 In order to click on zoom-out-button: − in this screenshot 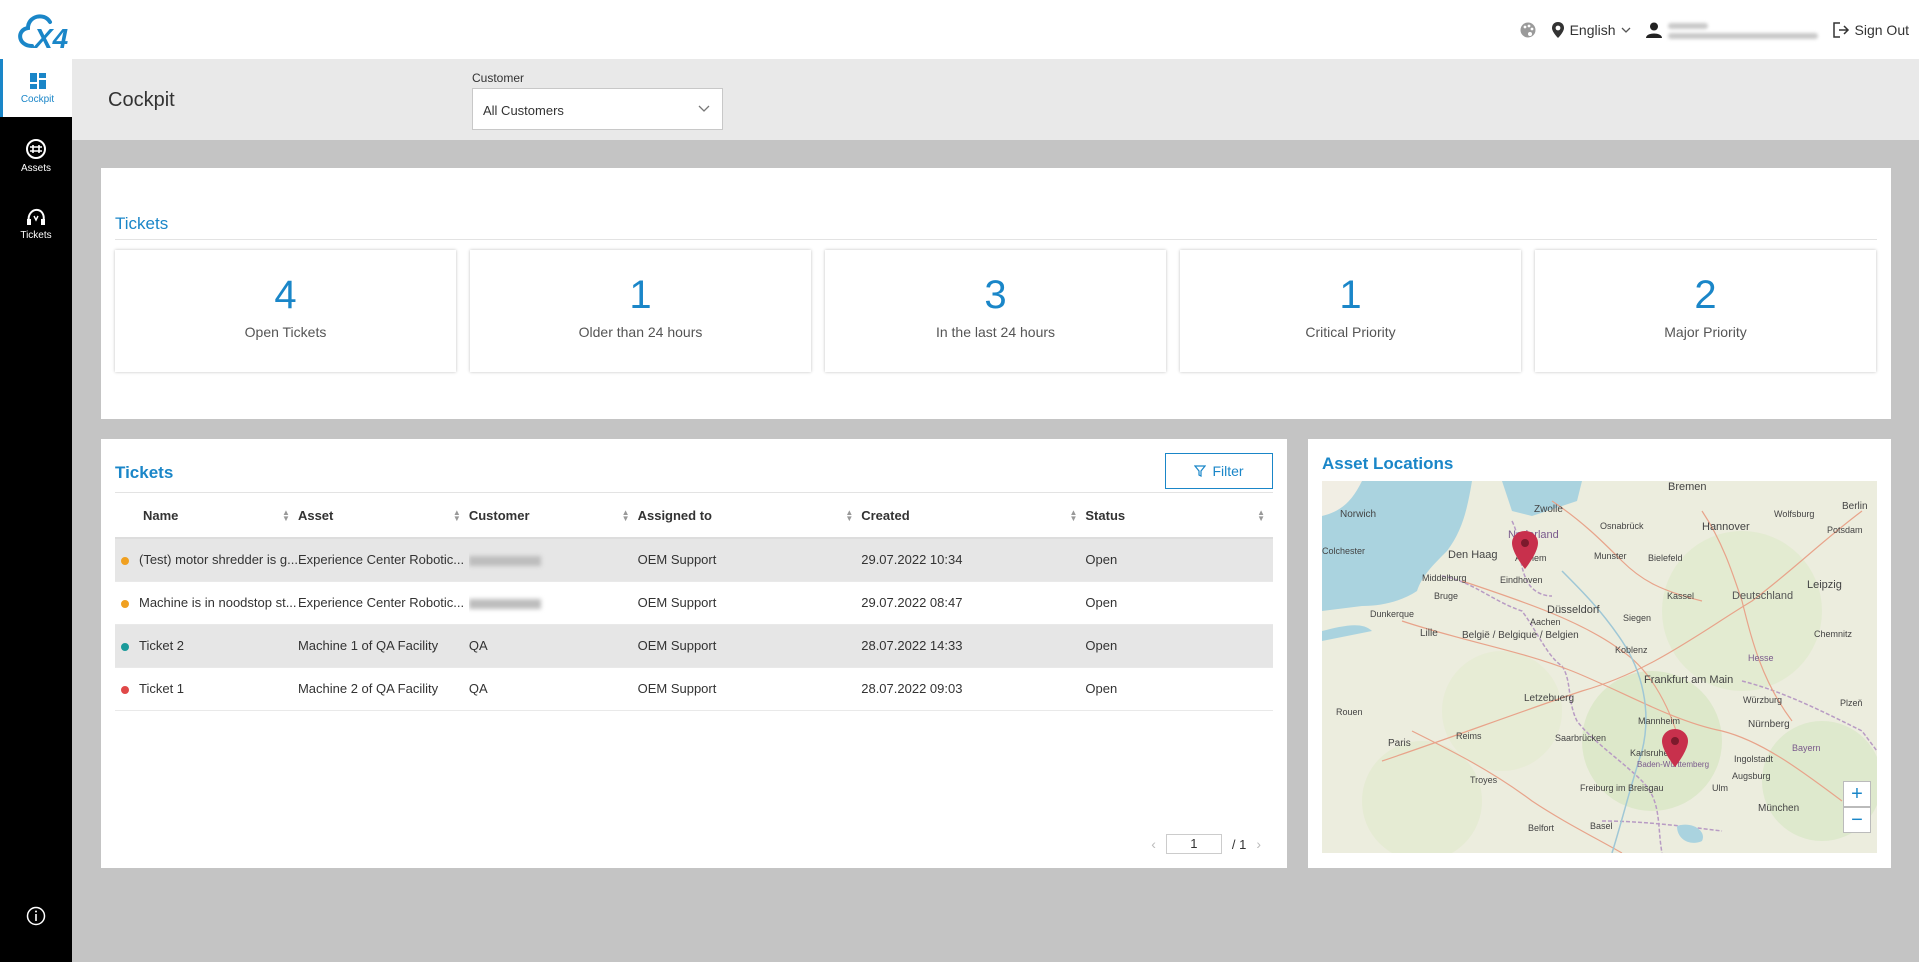, I will do `click(1857, 820)`.